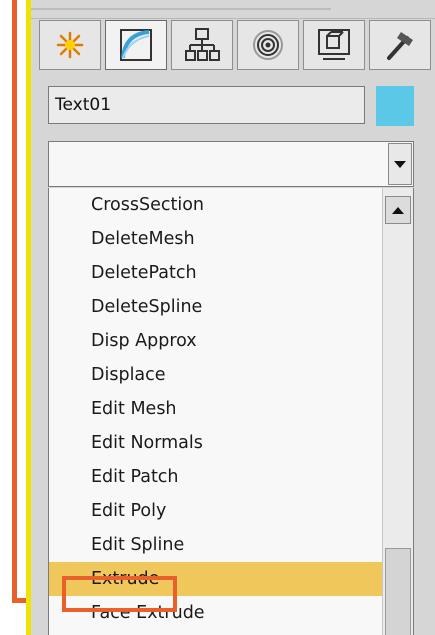  Describe the element at coordinates (217, 205) in the screenshot. I see `list-item: CrossSection` at that location.